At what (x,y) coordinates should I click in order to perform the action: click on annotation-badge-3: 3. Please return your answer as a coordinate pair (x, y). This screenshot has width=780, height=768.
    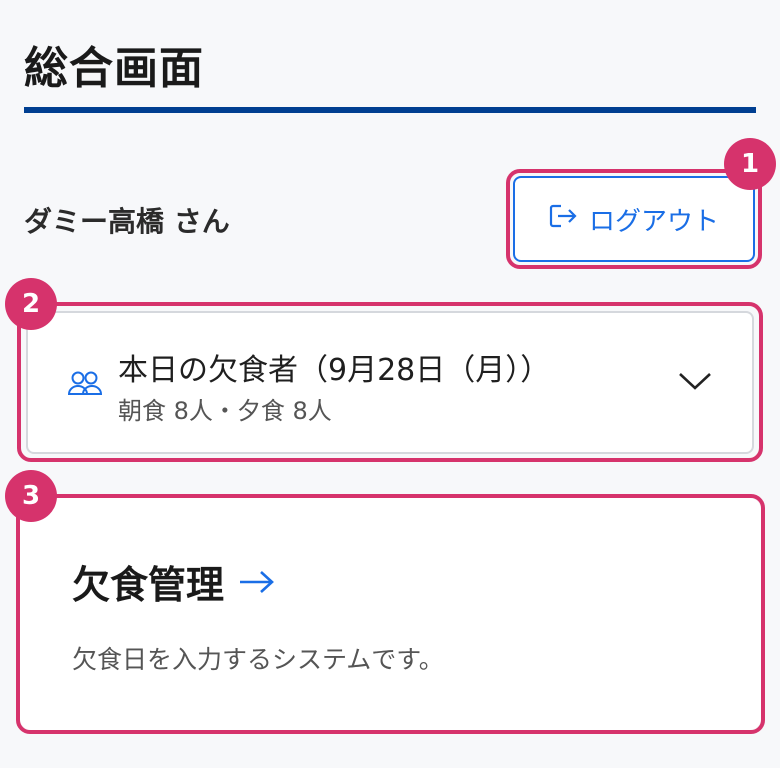
    Looking at the image, I should click on (31, 496).